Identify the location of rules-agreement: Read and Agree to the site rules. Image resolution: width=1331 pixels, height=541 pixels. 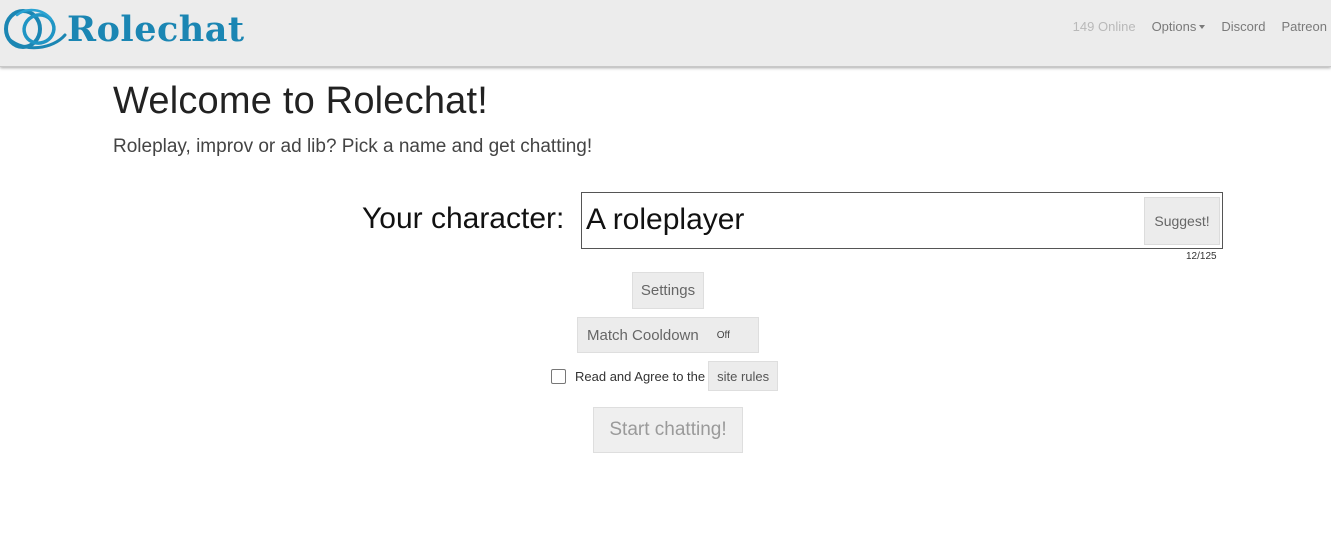
(665, 376).